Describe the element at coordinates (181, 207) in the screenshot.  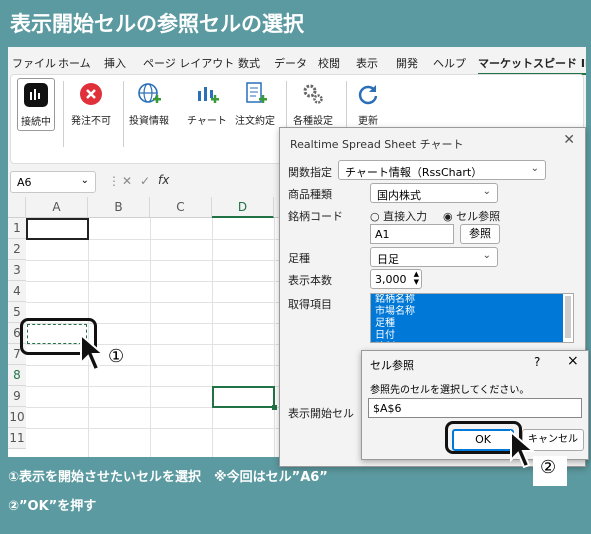
I see `column-header-c: C` at that location.